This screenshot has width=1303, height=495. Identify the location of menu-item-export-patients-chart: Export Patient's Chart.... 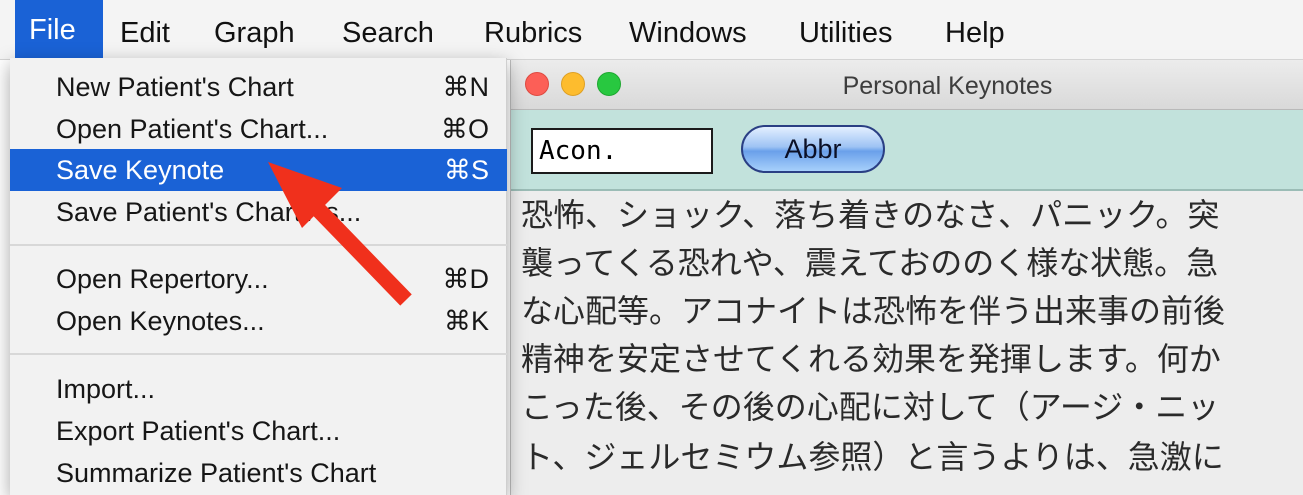
(258, 431).